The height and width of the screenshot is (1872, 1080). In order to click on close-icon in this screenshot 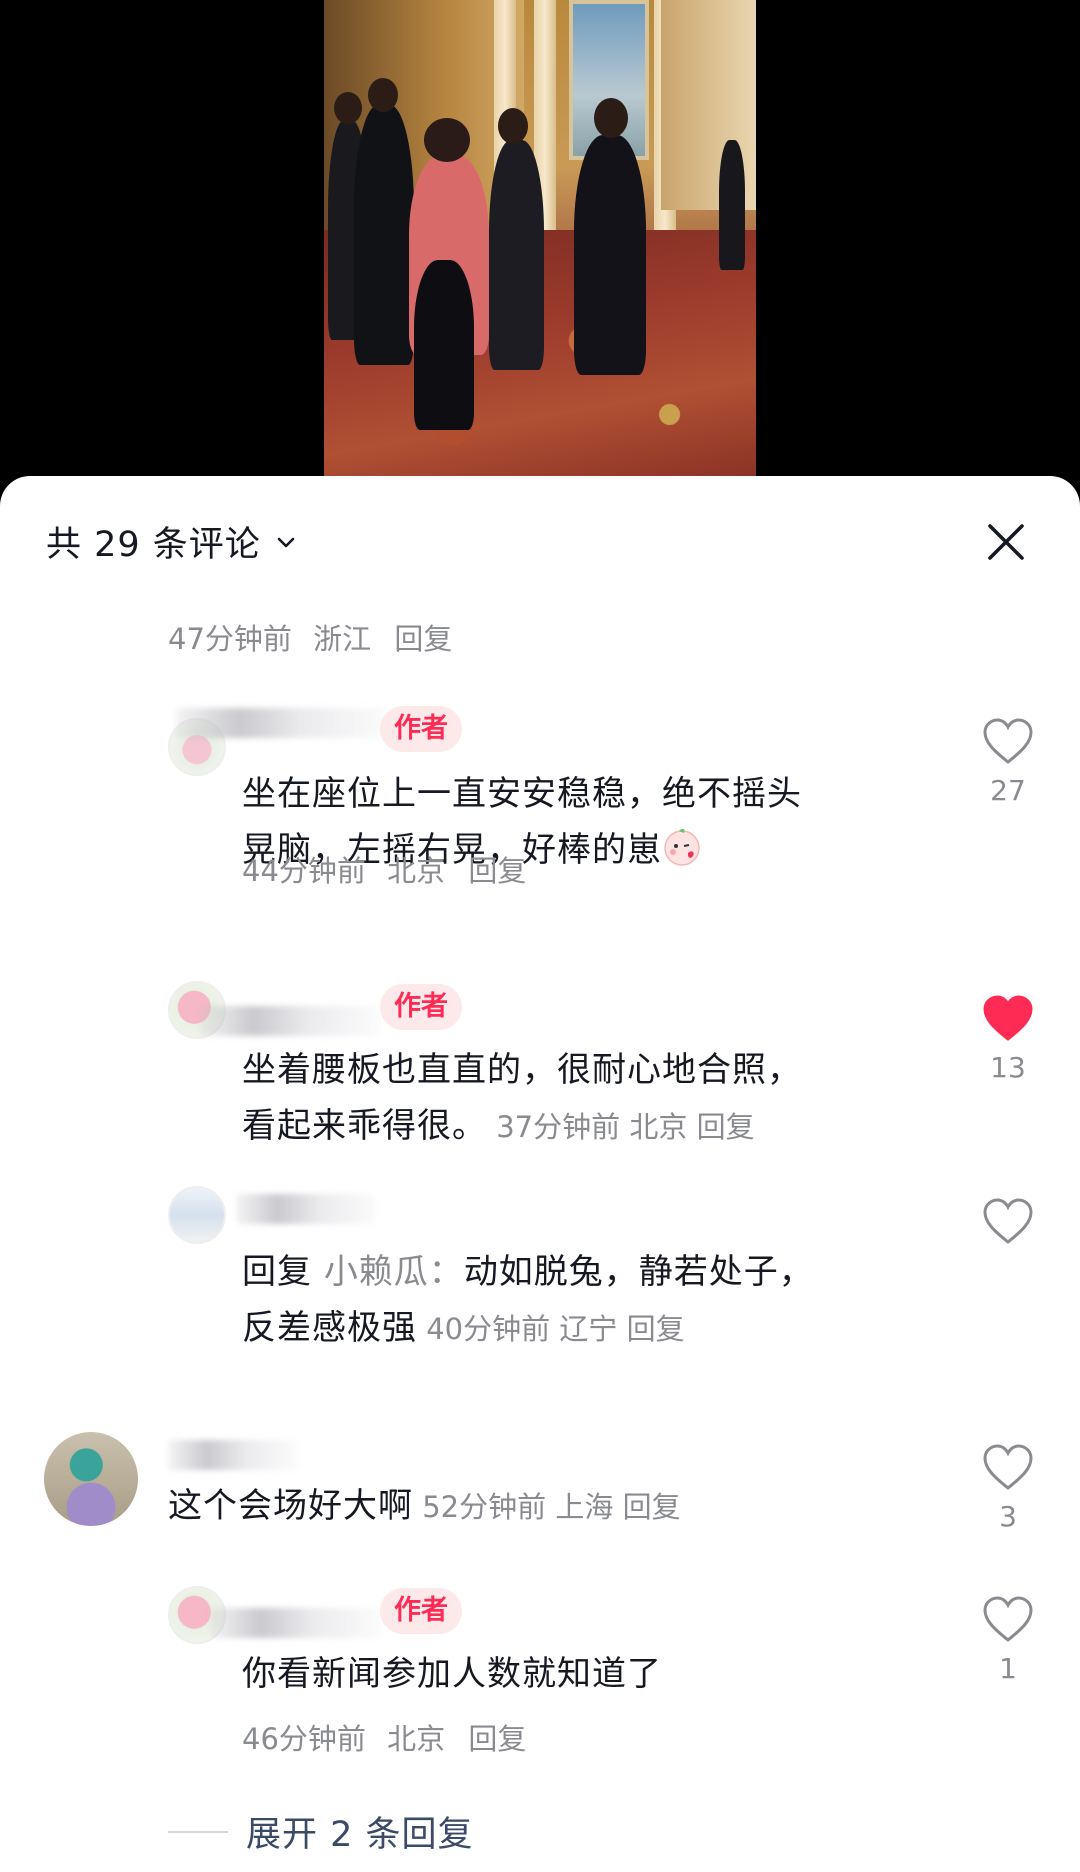, I will do `click(1006, 542)`.